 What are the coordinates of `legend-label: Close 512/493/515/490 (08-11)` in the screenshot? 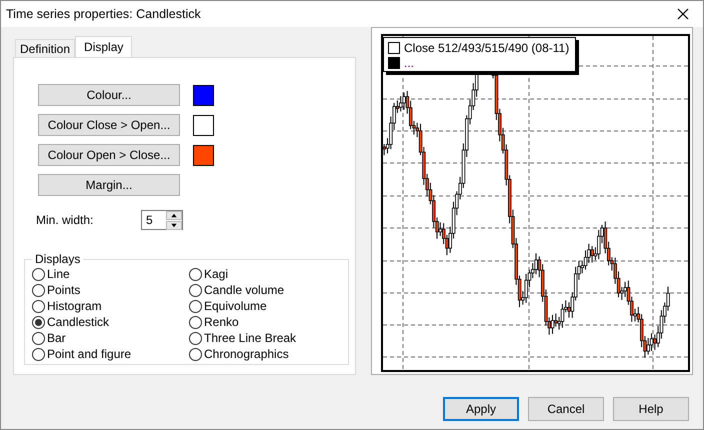 It's located at (487, 47).